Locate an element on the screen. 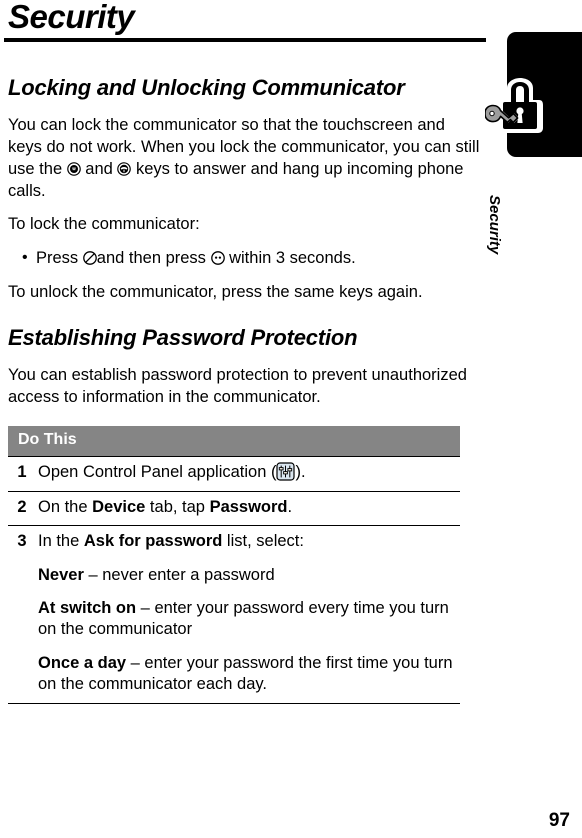 The width and height of the screenshot is (582, 838). emphasis-ask-for-password: Ask for password is located at coordinates (153, 541).